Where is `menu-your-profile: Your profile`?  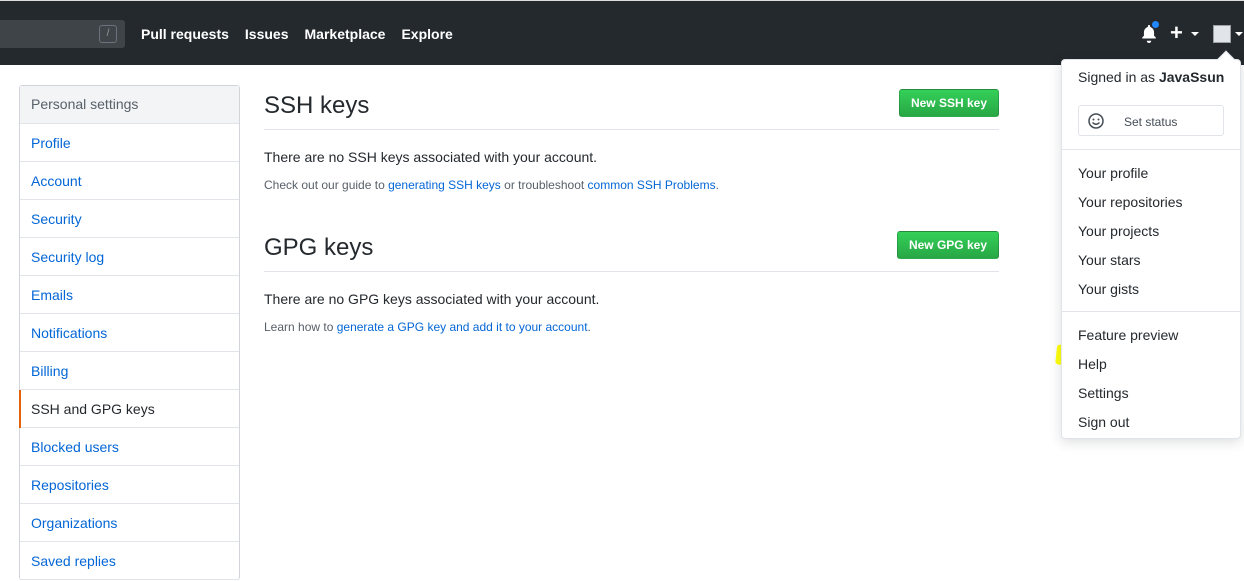
menu-your-profile: Your profile is located at coordinates (1113, 173).